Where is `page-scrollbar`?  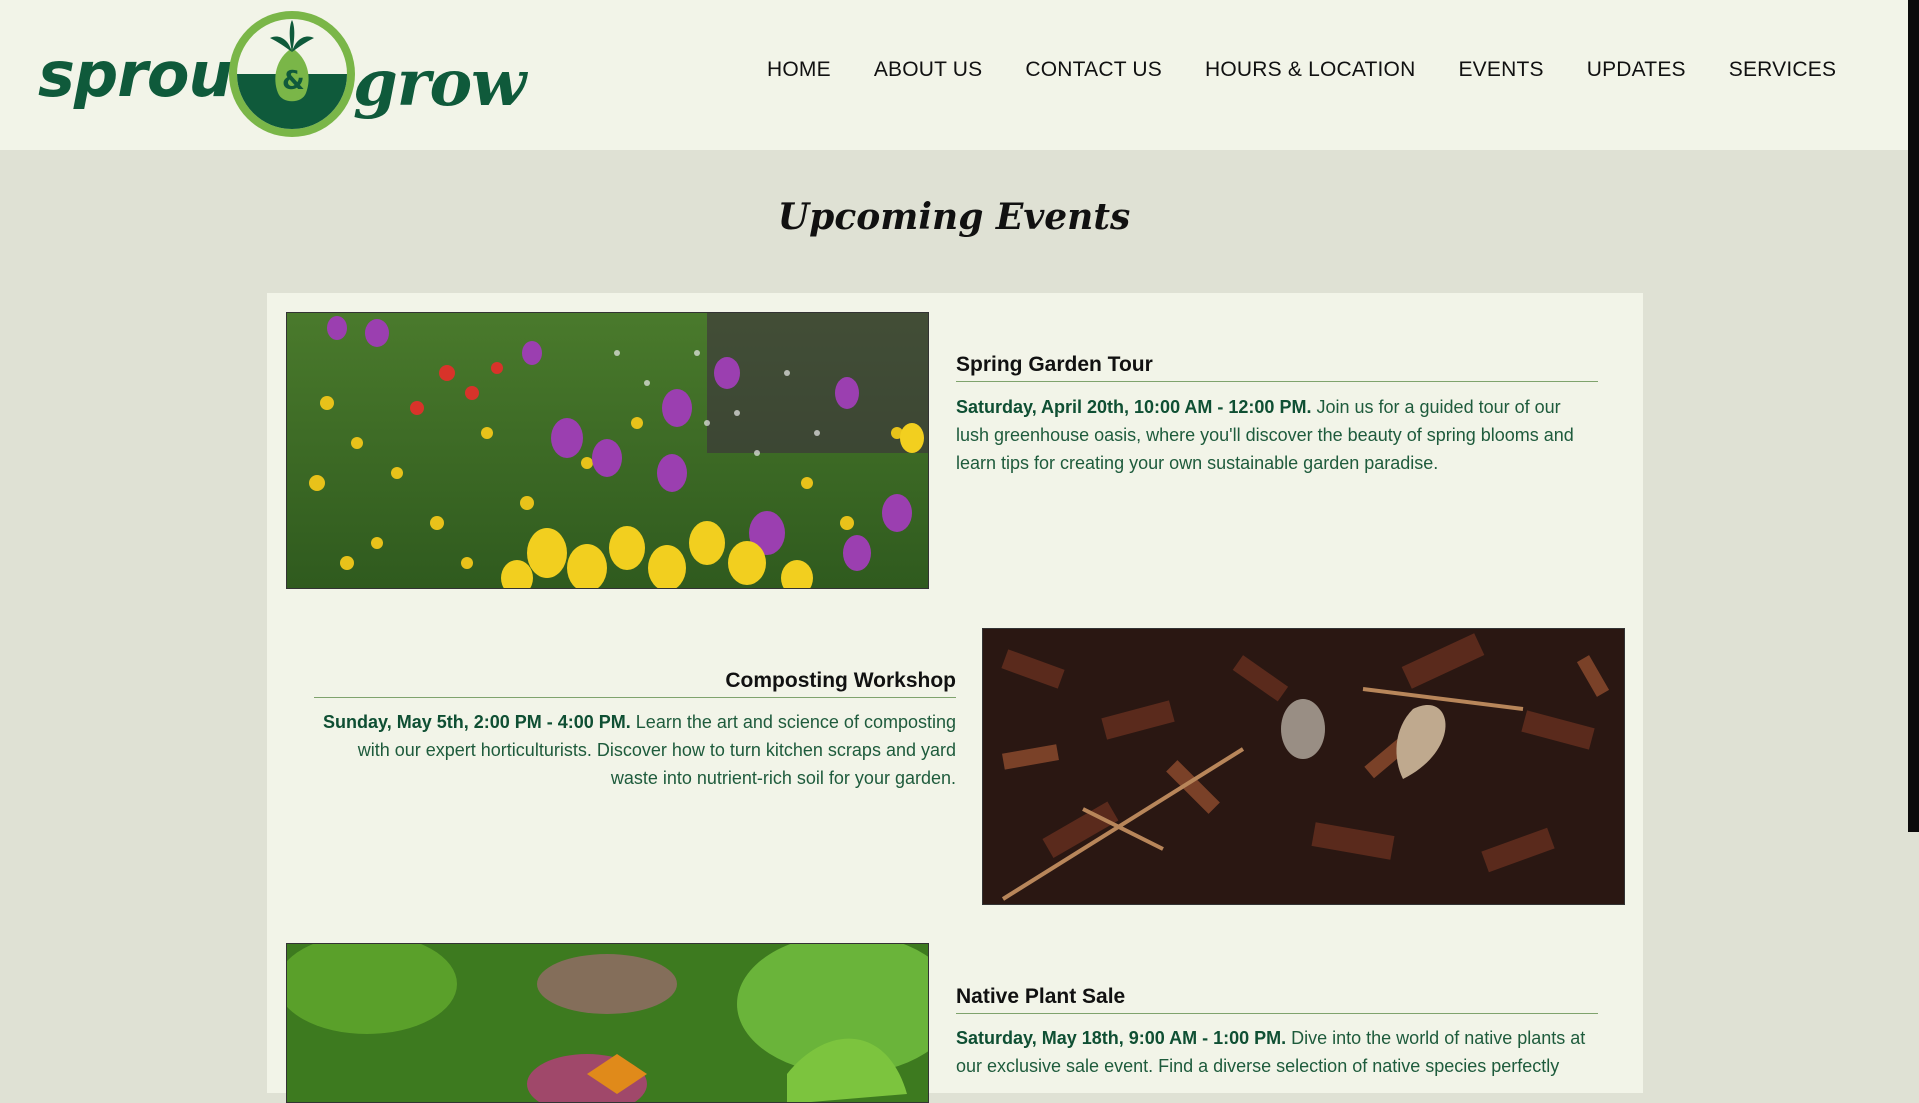 page-scrollbar is located at coordinates (1913, 539).